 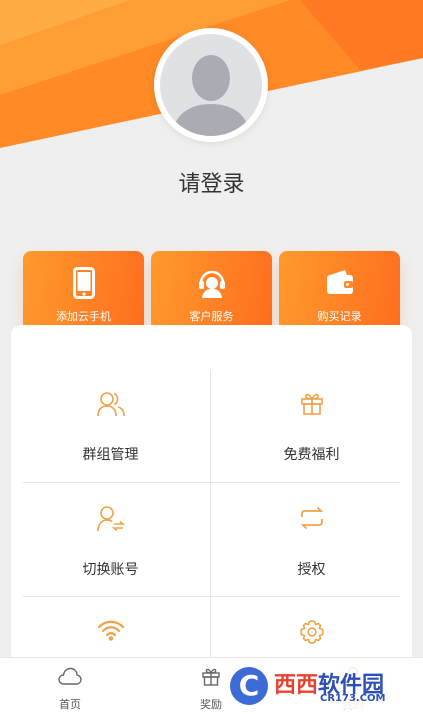 What do you see at coordinates (110, 404) in the screenshot?
I see `users-icon` at bounding box center [110, 404].